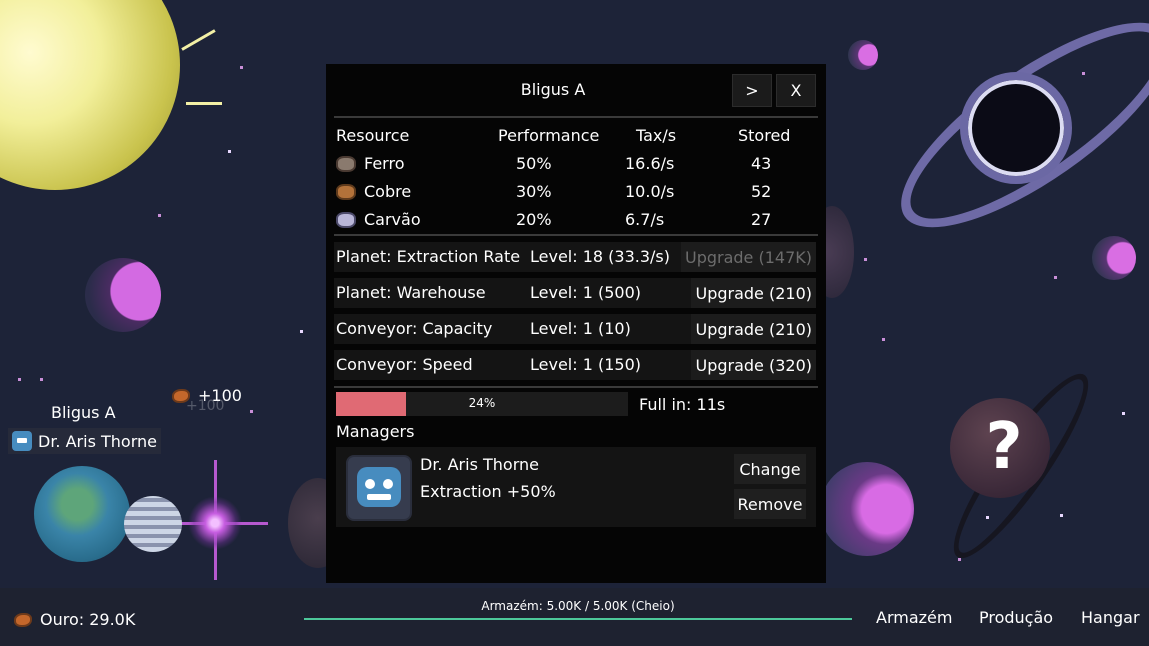  What do you see at coordinates (753, 293) in the screenshot?
I see `upgrade-warehouse-button: Upgrade (210)` at bounding box center [753, 293].